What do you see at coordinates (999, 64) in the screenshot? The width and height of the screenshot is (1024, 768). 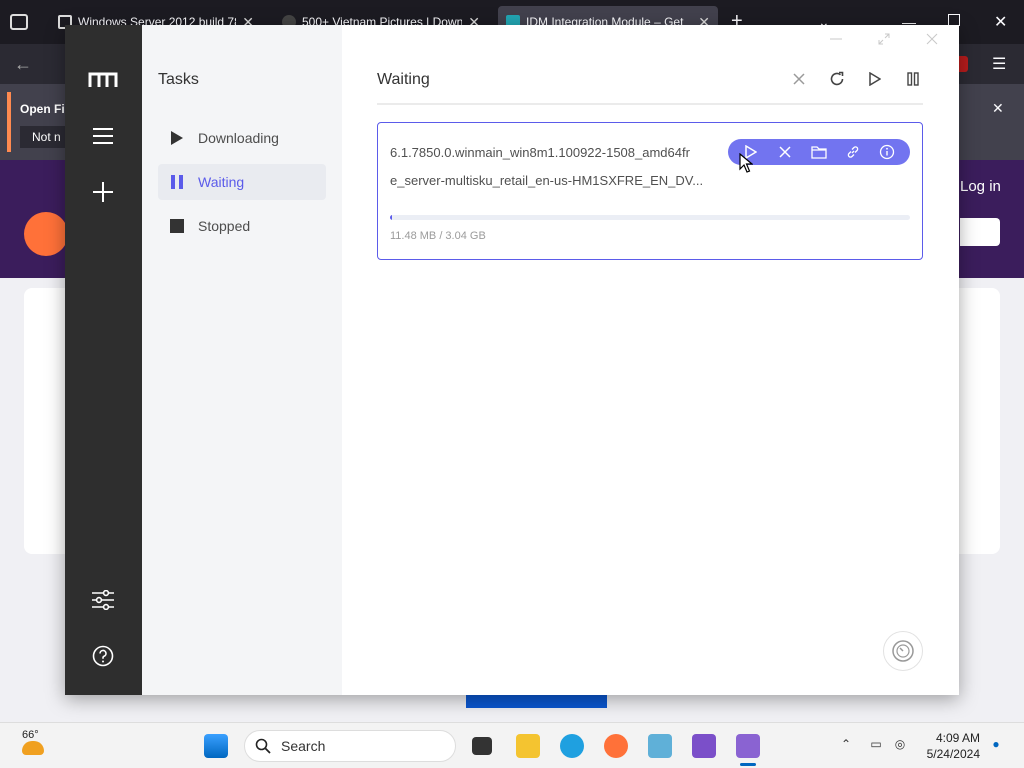 I see `menu-icon: ☰` at bounding box center [999, 64].